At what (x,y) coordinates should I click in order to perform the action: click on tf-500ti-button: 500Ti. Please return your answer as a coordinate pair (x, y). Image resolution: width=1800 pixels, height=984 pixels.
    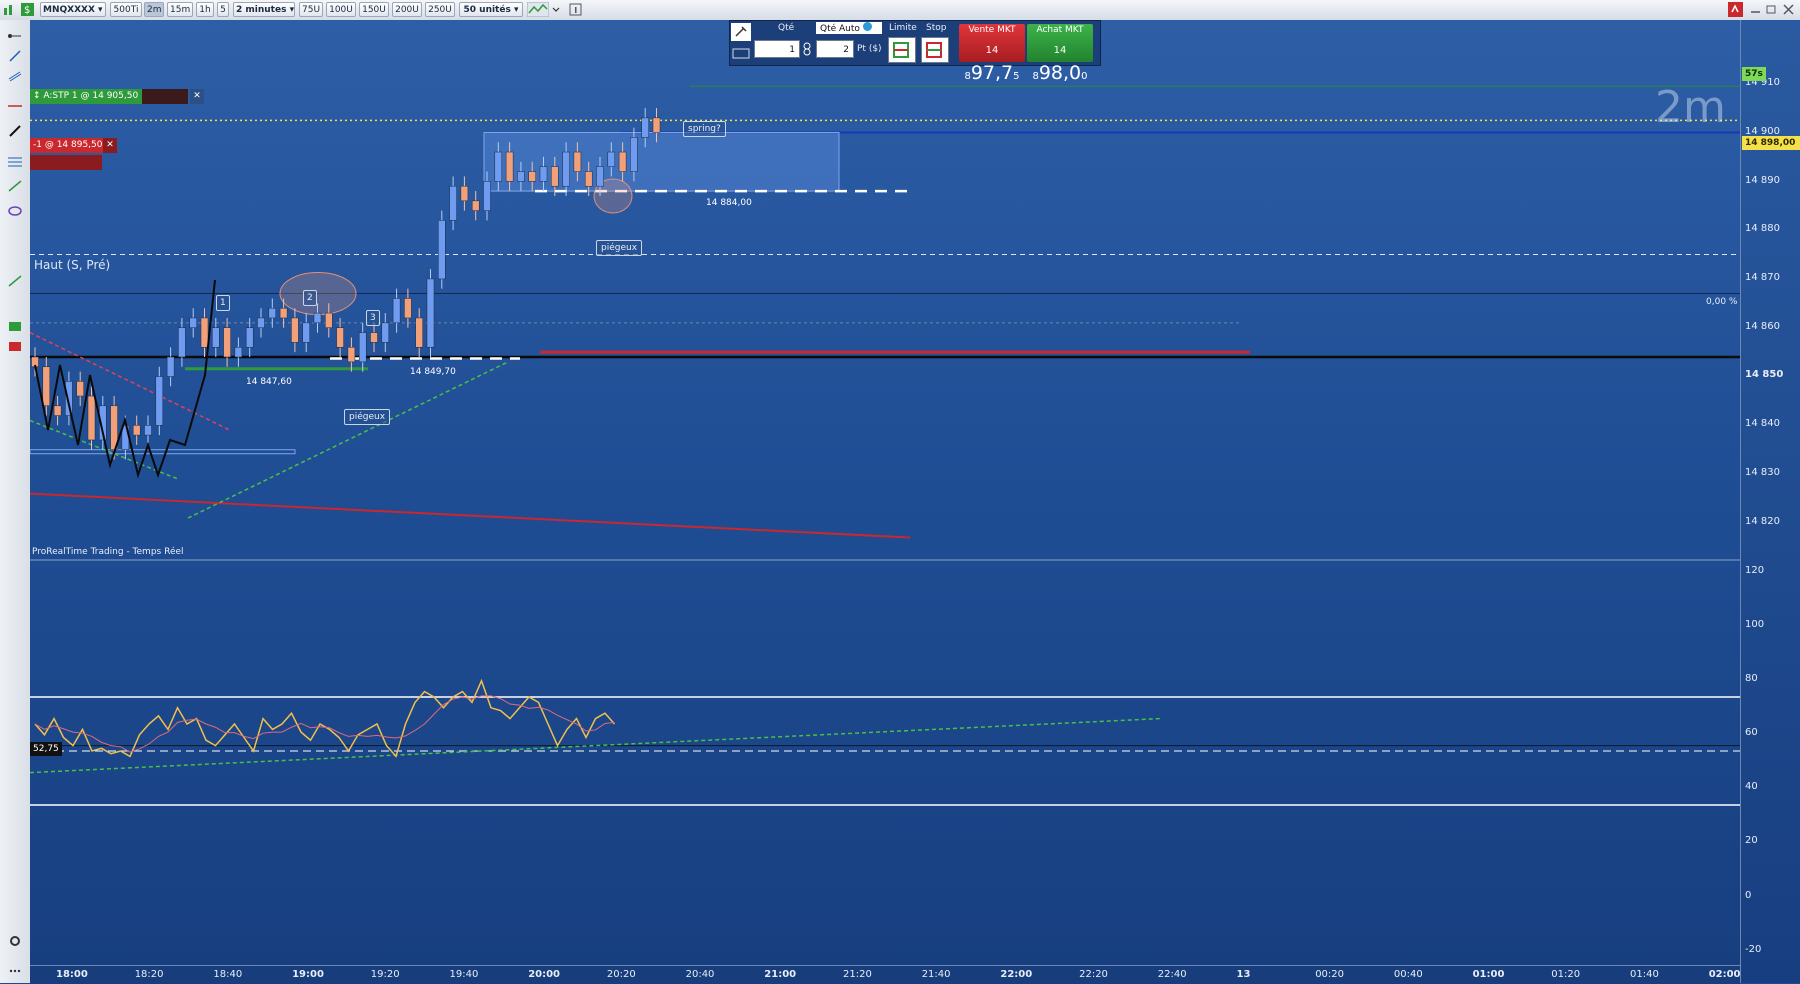
    Looking at the image, I should click on (126, 9).